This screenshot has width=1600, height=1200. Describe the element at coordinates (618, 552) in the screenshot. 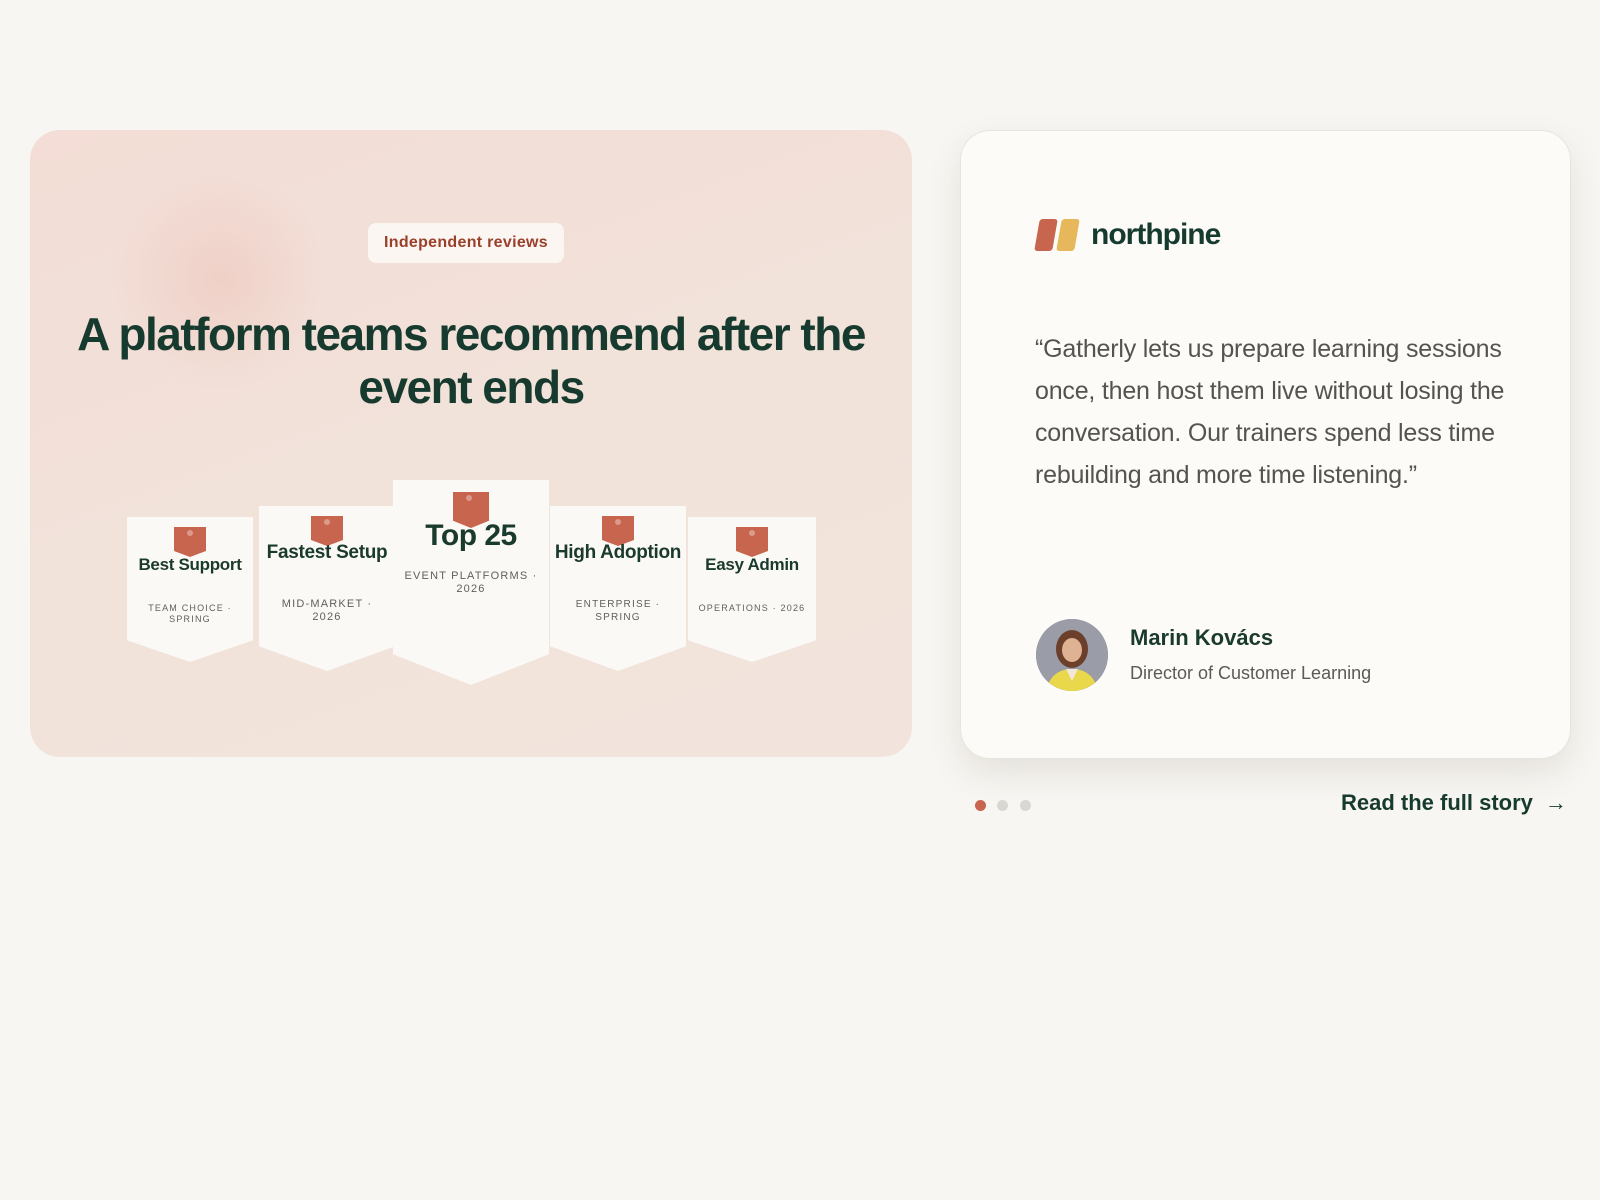

I see `badge-title: High Adoption` at that location.